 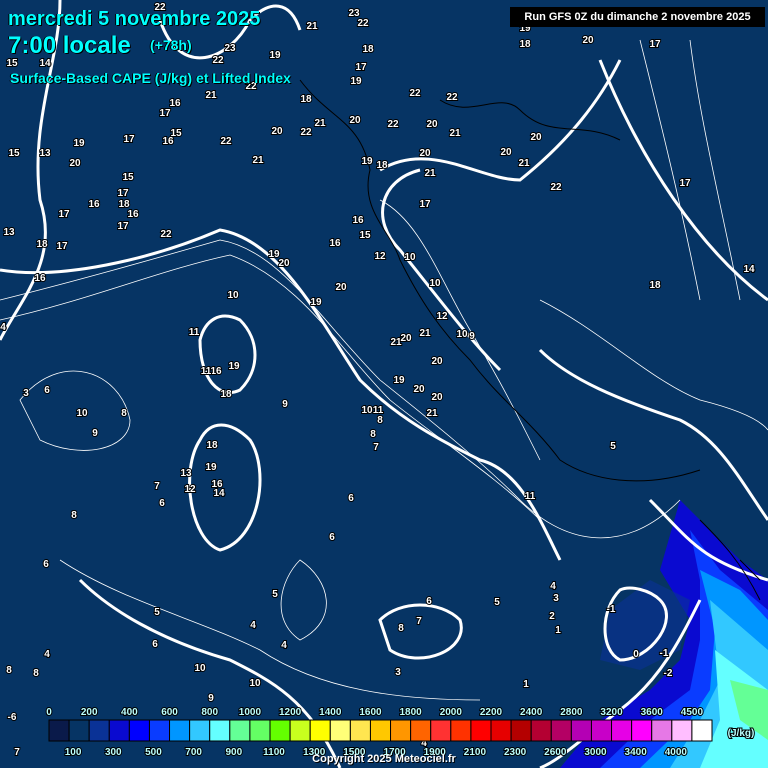 I want to click on colorbar-top-label: 2400, so click(x=531, y=712).